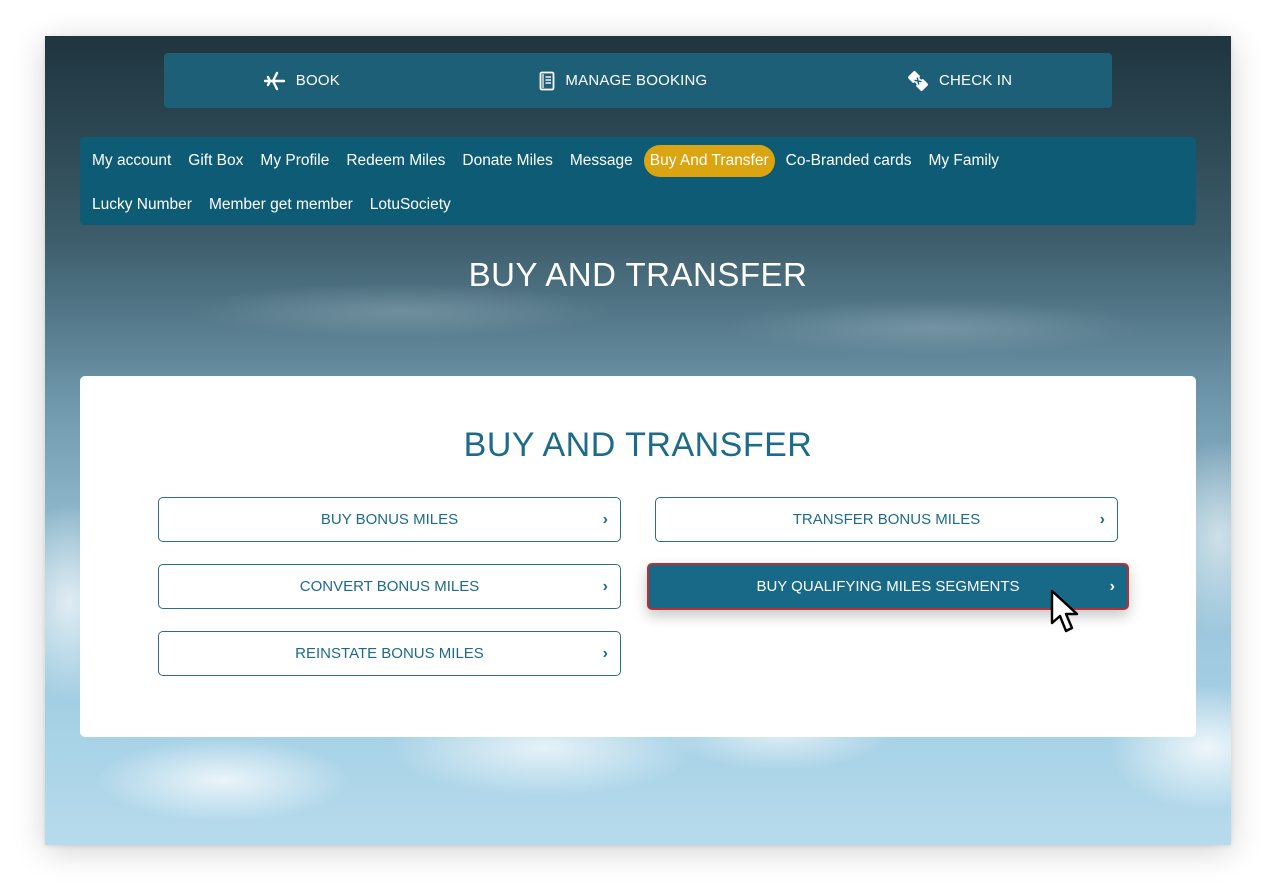 The height and width of the screenshot is (888, 1276). What do you see at coordinates (547, 81) in the screenshot?
I see `booking-document-icon` at bounding box center [547, 81].